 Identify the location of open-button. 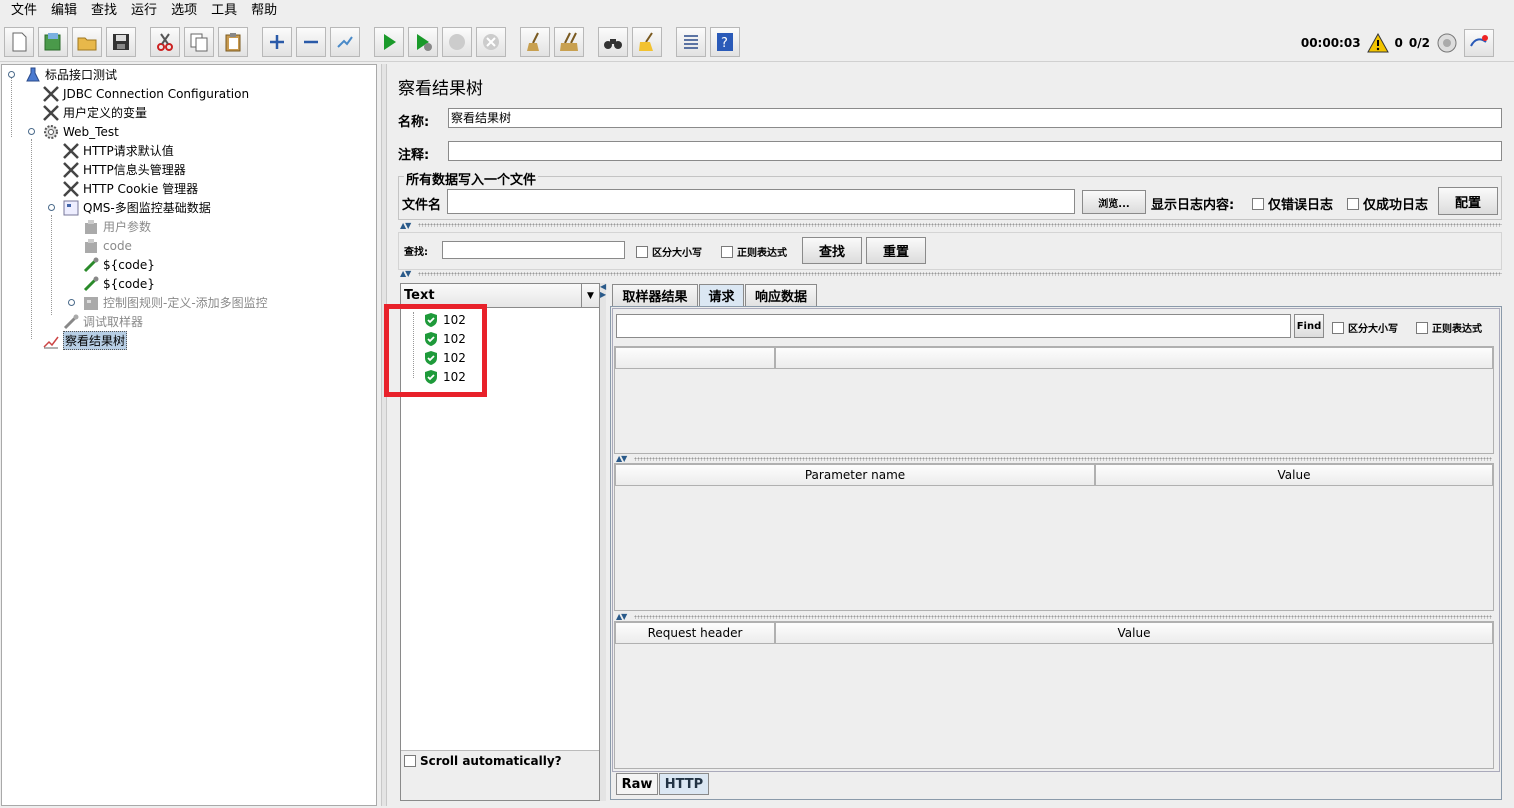
(87, 42).